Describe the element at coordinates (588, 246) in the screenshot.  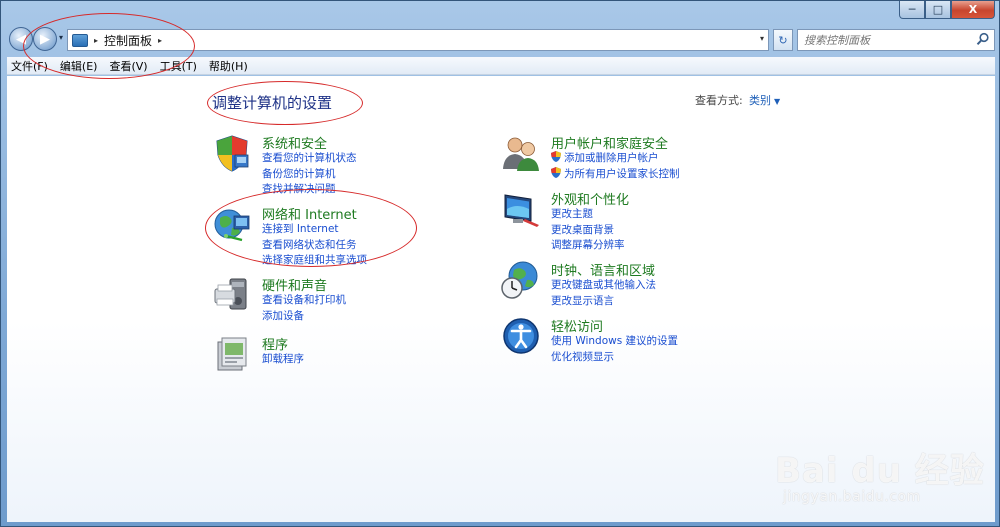
I see `link-adjust-resolution: 调整屏幕分辨率` at that location.